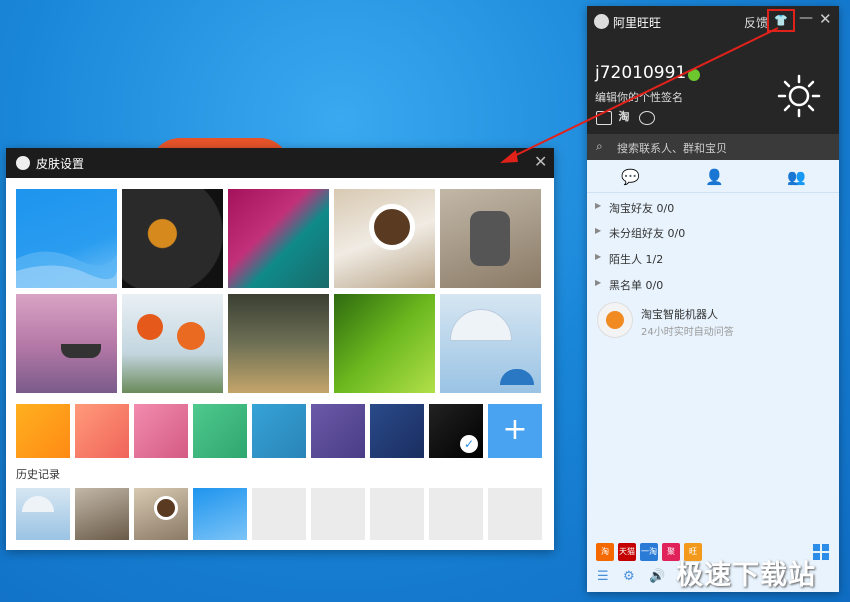 This screenshot has height=602, width=850. What do you see at coordinates (515, 431) in the screenshot?
I see `add-custom-skin-button: +` at bounding box center [515, 431].